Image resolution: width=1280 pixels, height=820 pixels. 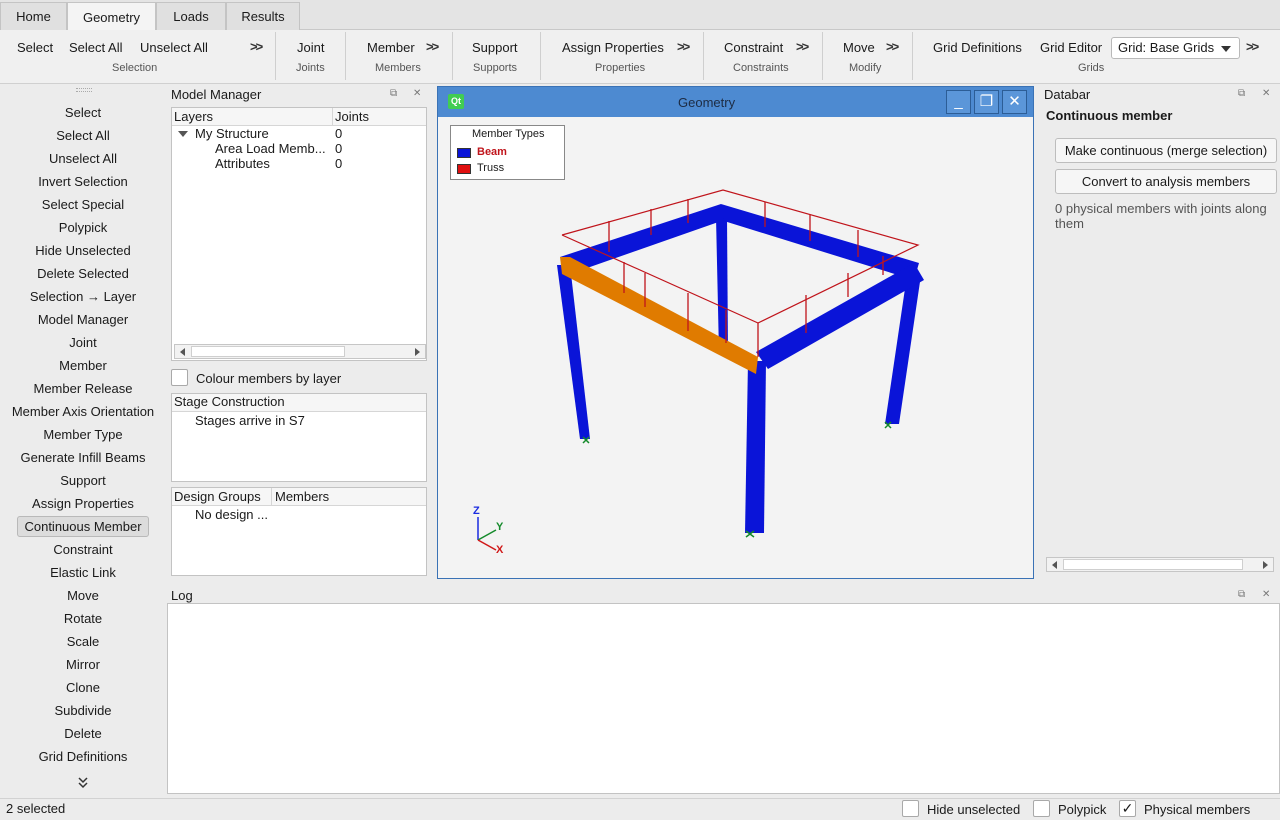 I want to click on column-front-left, so click(x=573, y=352).